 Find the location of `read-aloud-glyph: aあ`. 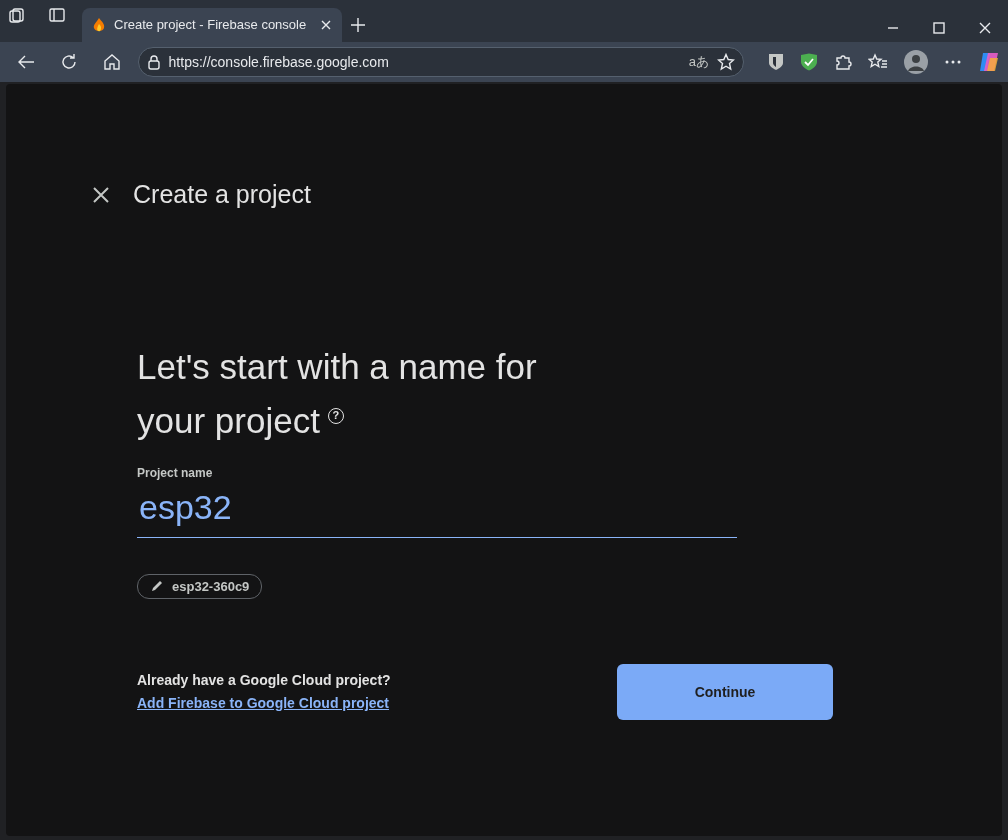

read-aloud-glyph: aあ is located at coordinates (698, 62).